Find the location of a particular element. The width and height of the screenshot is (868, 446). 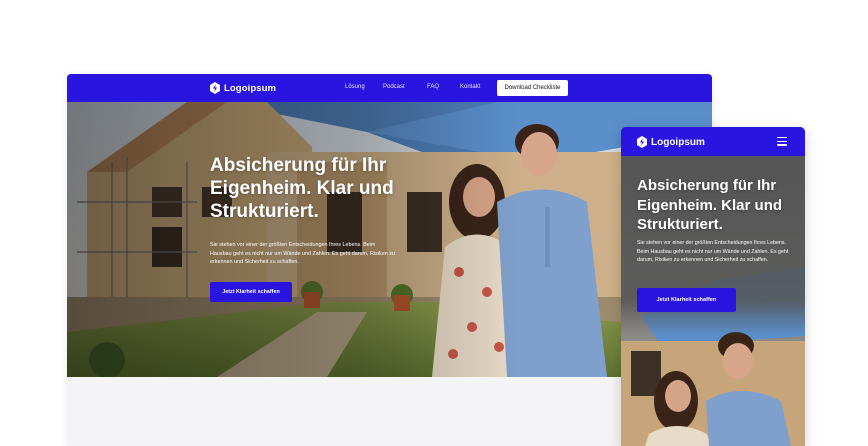

nav-link-podcast: Podcast is located at coordinates (394, 87).